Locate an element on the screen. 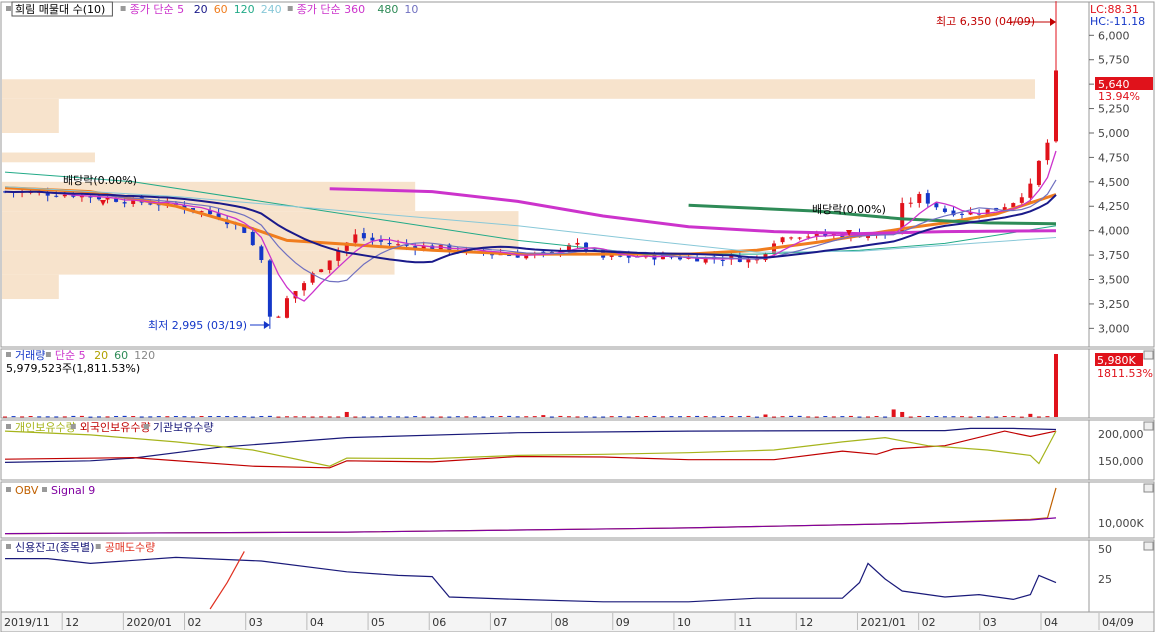  price-tick-label: 4,500 is located at coordinates (1114, 182).